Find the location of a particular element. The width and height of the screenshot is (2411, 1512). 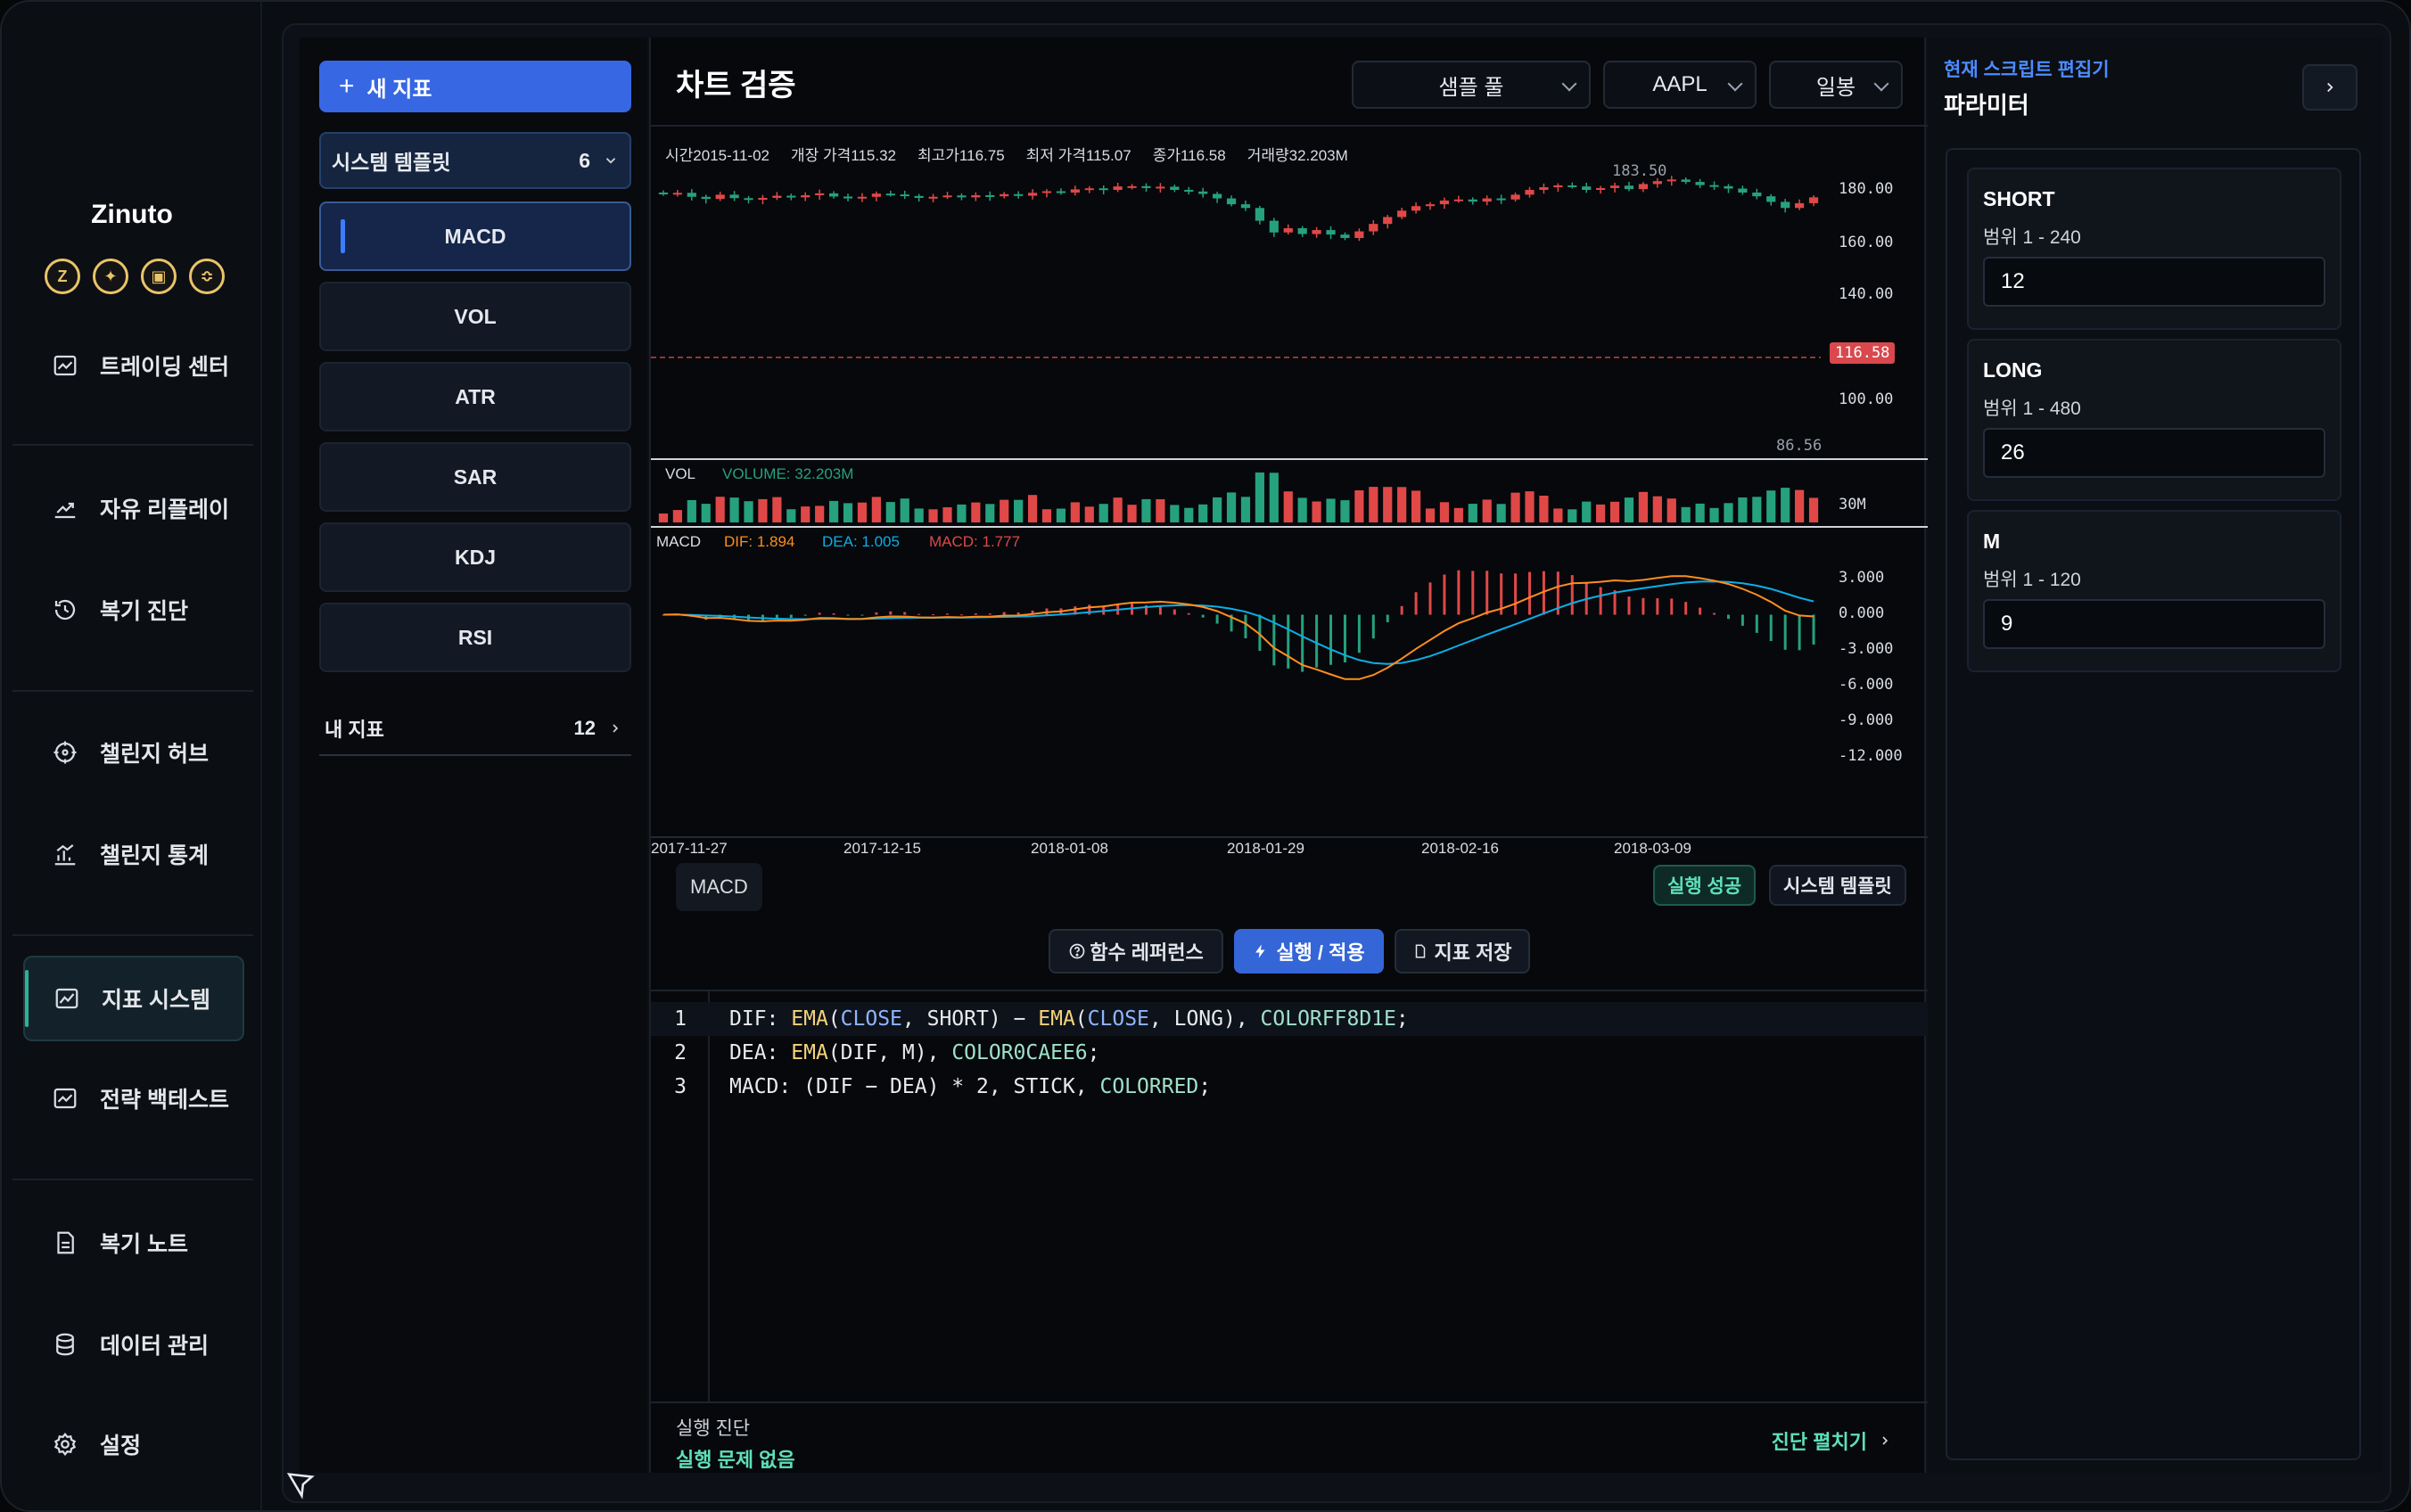

run-apply-button: 실행 / 적용 is located at coordinates (1309, 951).